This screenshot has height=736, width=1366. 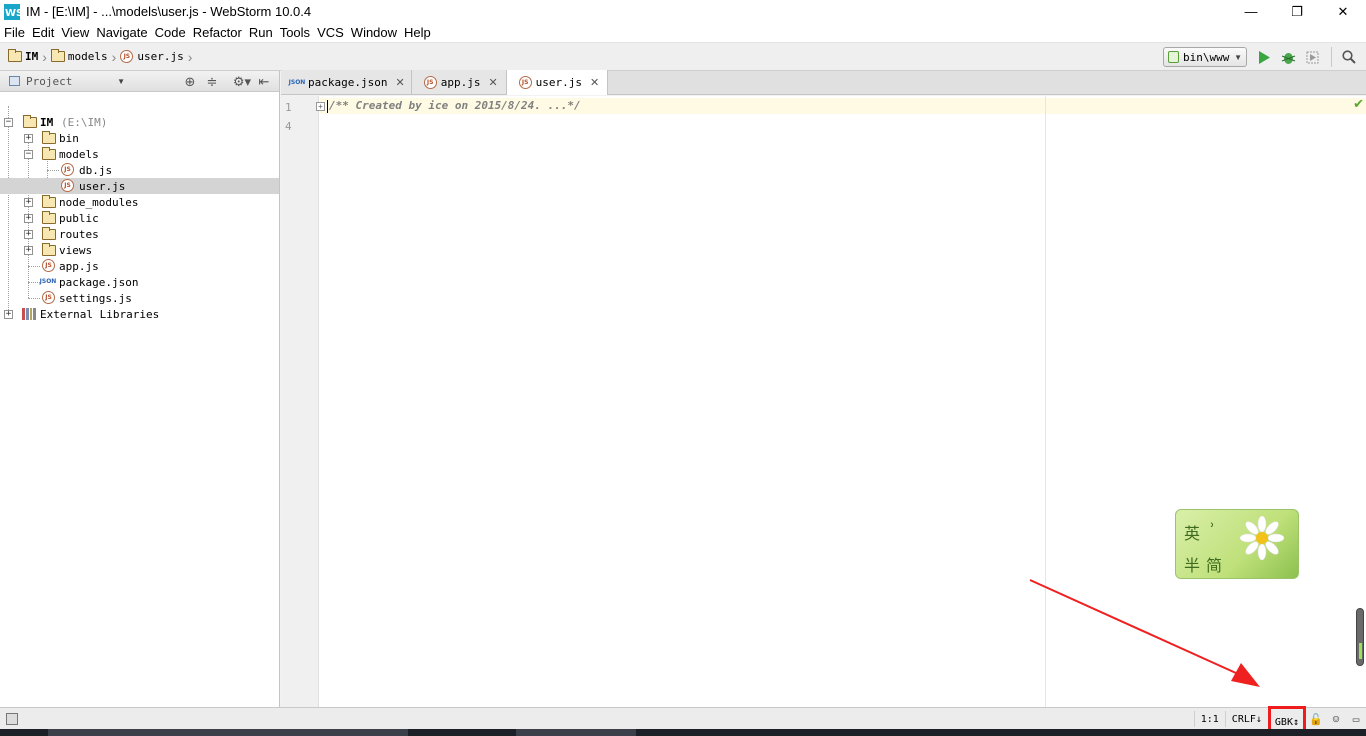 I want to click on inspection-ok-icon: ✔, so click(x=1358, y=103).